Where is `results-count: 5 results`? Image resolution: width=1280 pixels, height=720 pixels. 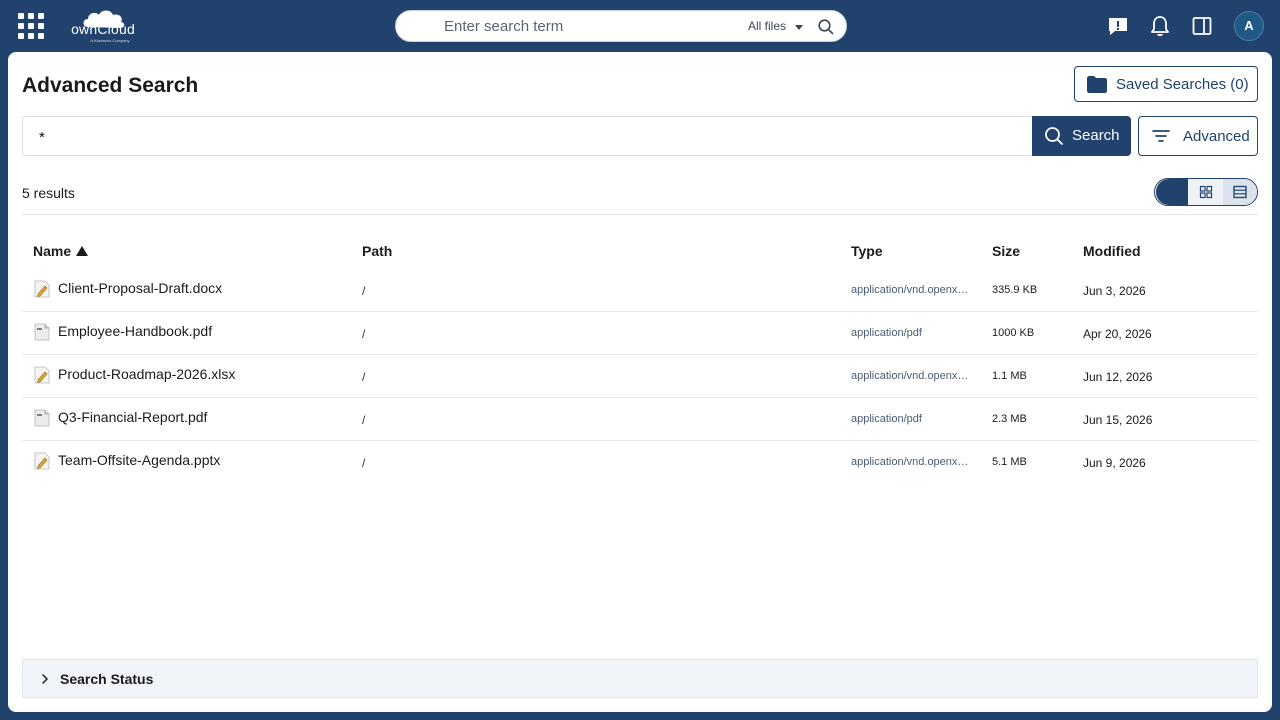
results-count: 5 results is located at coordinates (48, 193).